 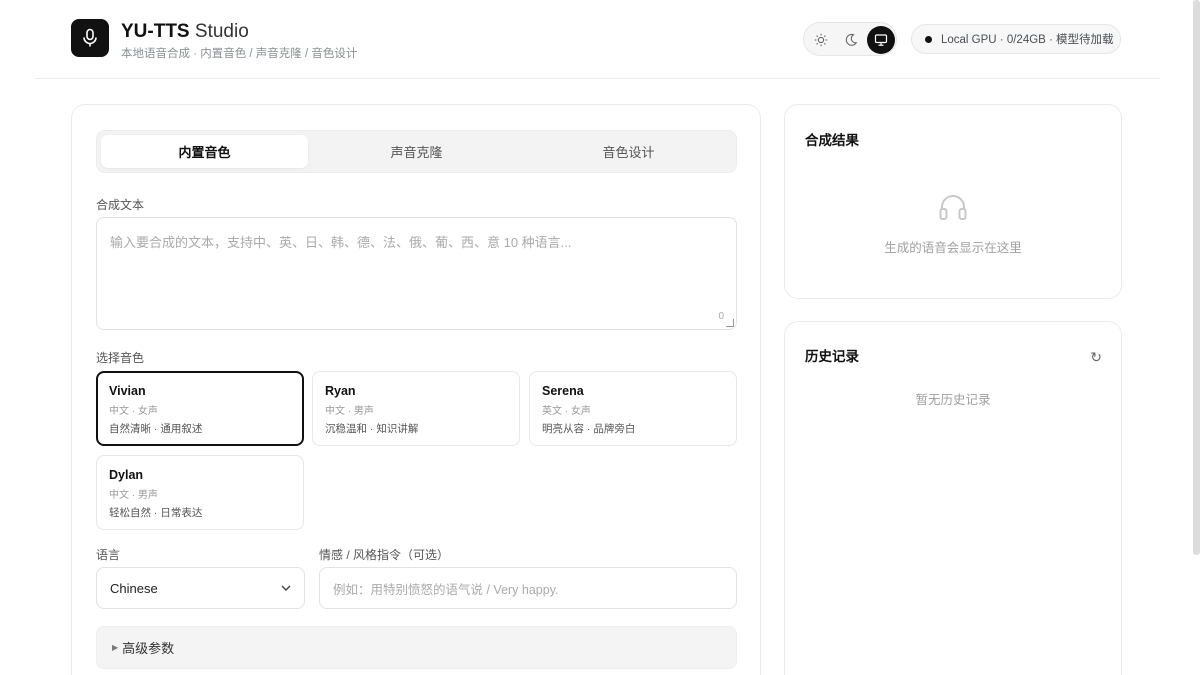 What do you see at coordinates (156, 429) in the screenshot?
I see `voice-desc: 自然清晰 · 通用叙述` at bounding box center [156, 429].